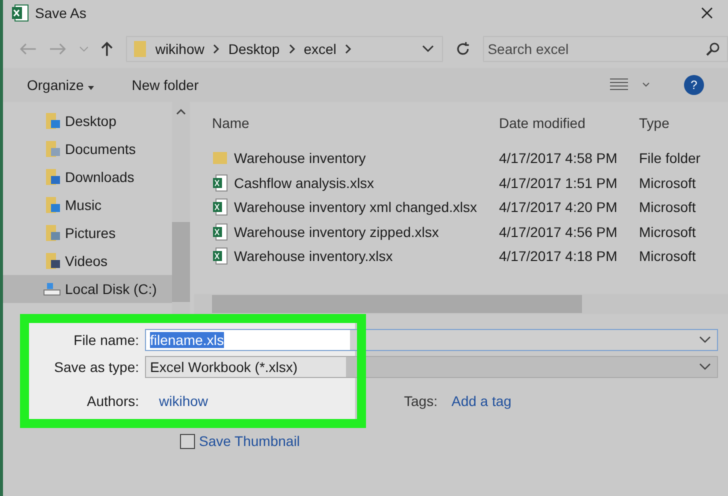 The height and width of the screenshot is (496, 728). What do you see at coordinates (87, 261) in the screenshot?
I see `sidebar-item: Videos` at bounding box center [87, 261].